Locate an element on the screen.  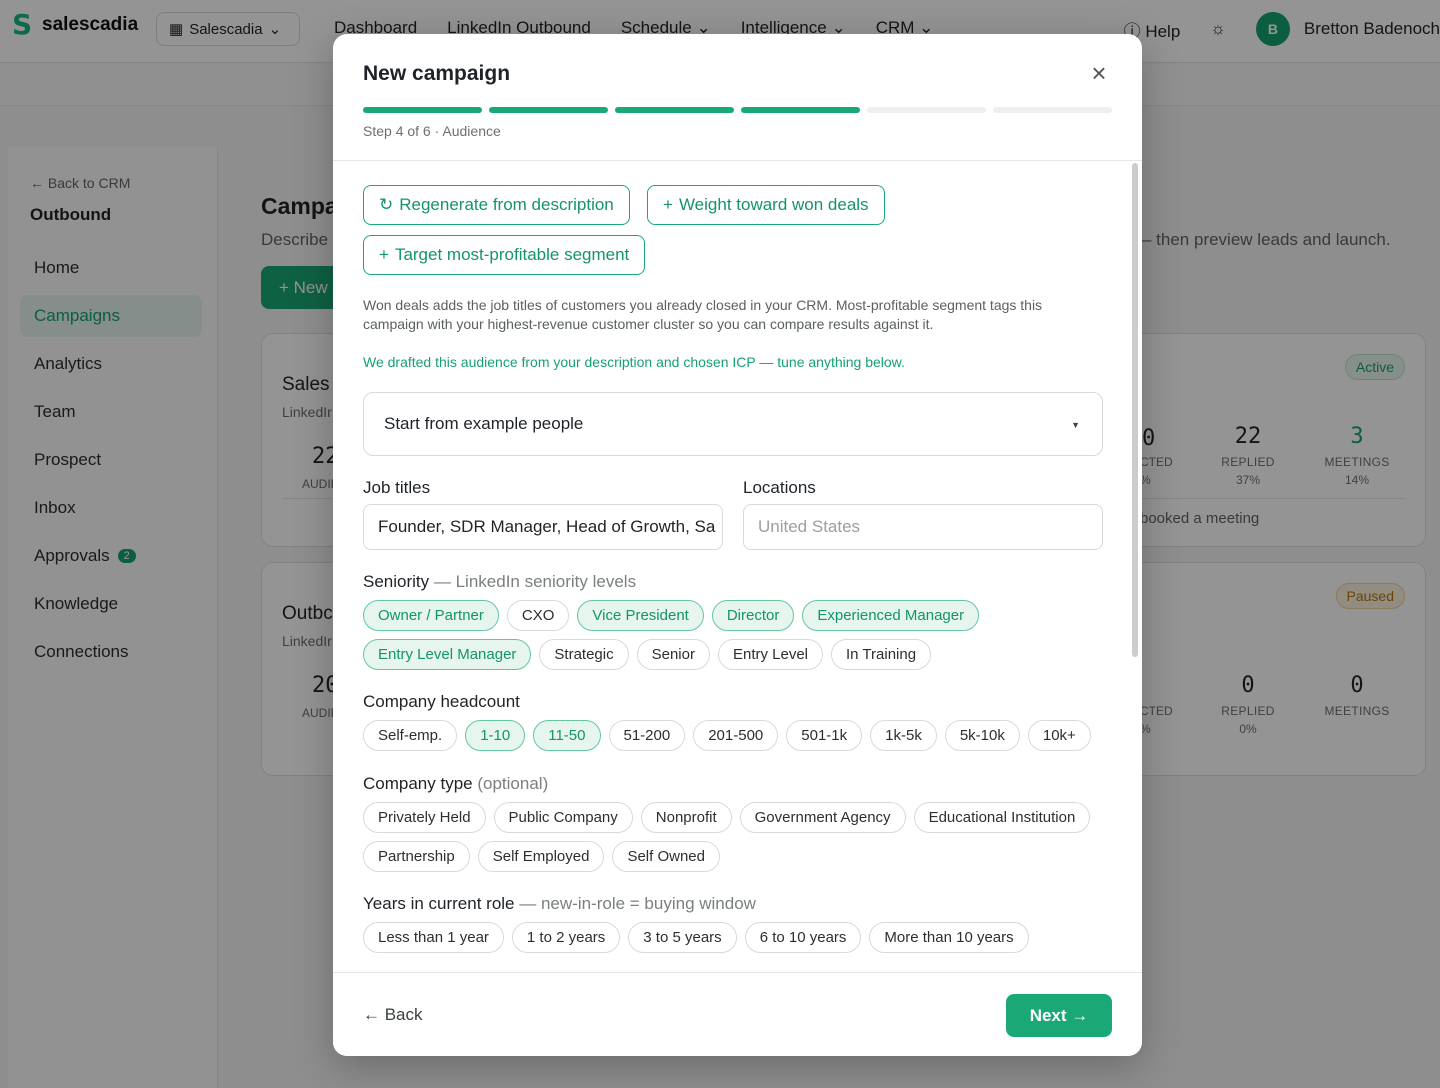
example-people-select: Start from example people ▼ is located at coordinates (733, 424).